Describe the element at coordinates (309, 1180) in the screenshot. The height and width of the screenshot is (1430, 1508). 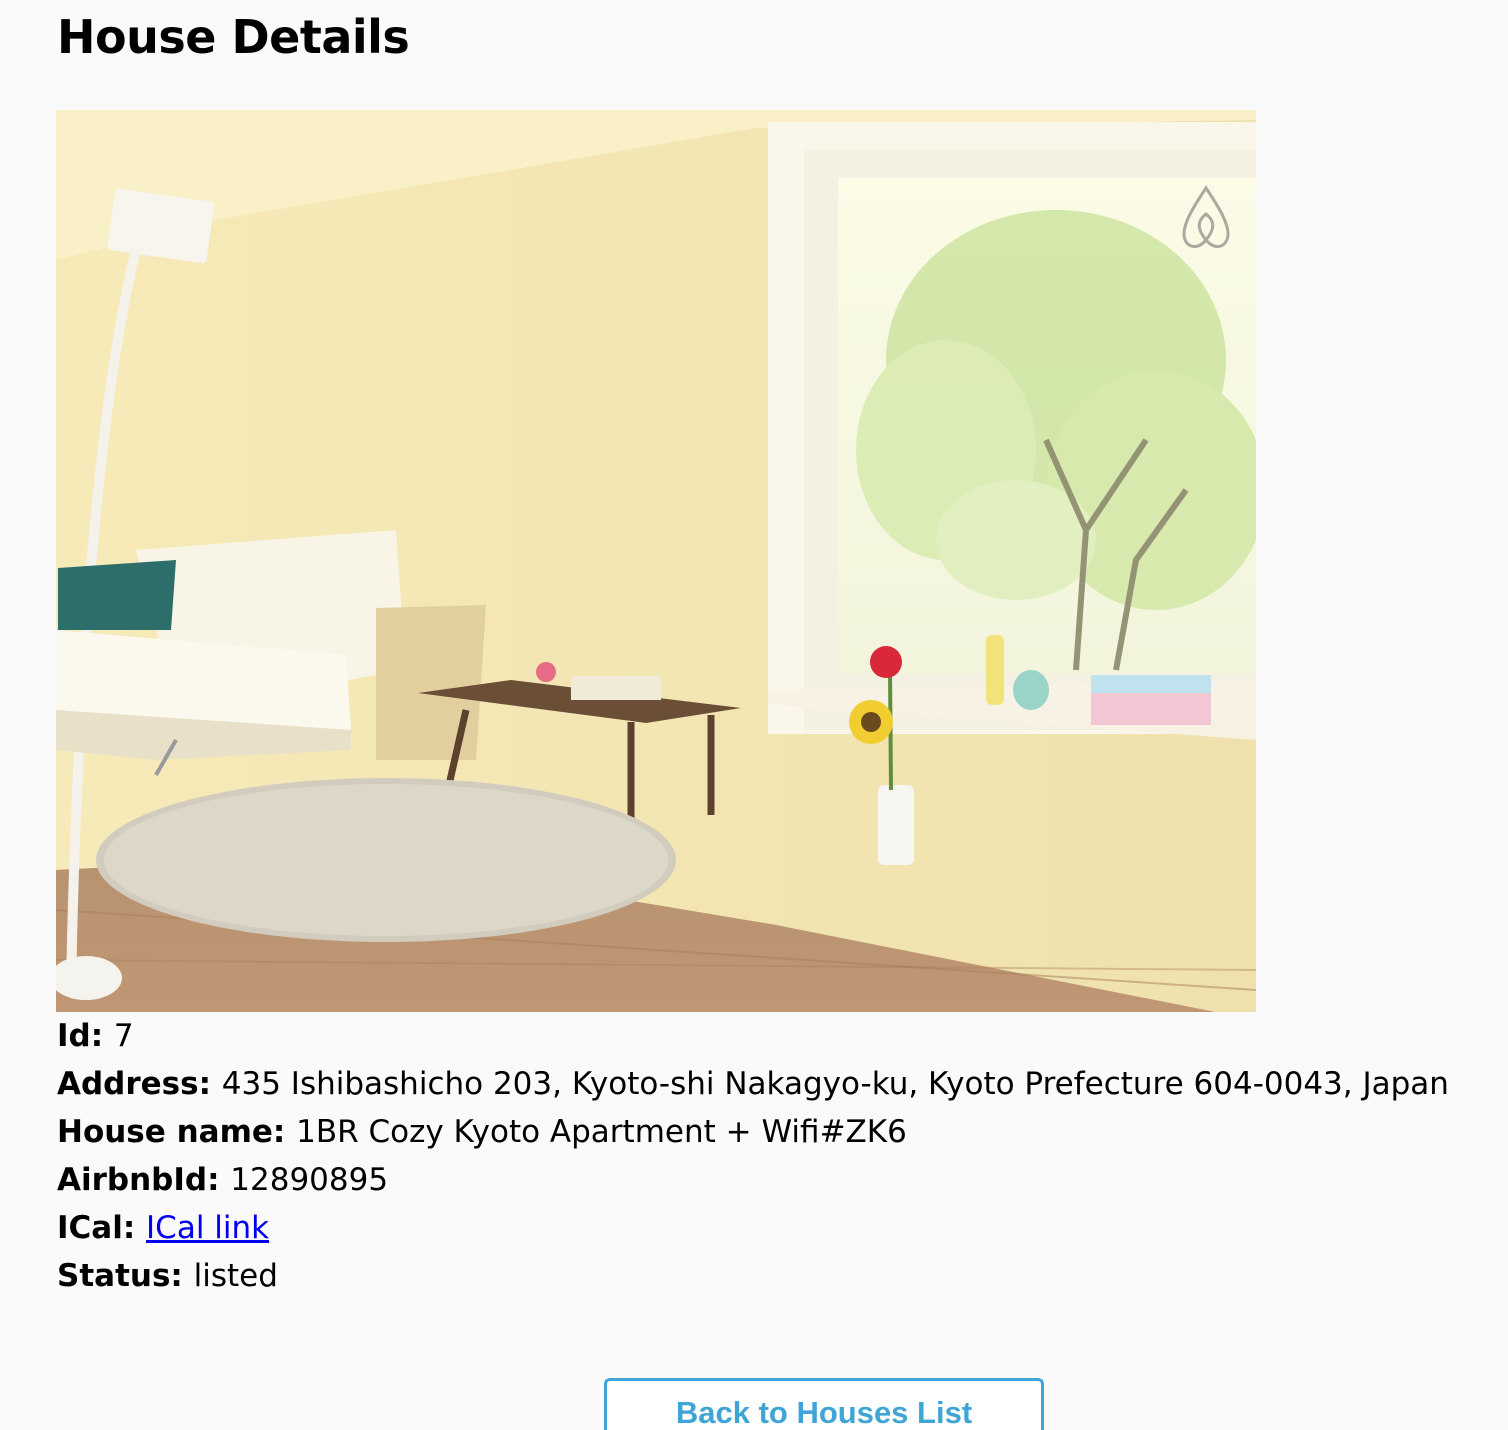
I see `airbnb-id-value: 12890895` at that location.